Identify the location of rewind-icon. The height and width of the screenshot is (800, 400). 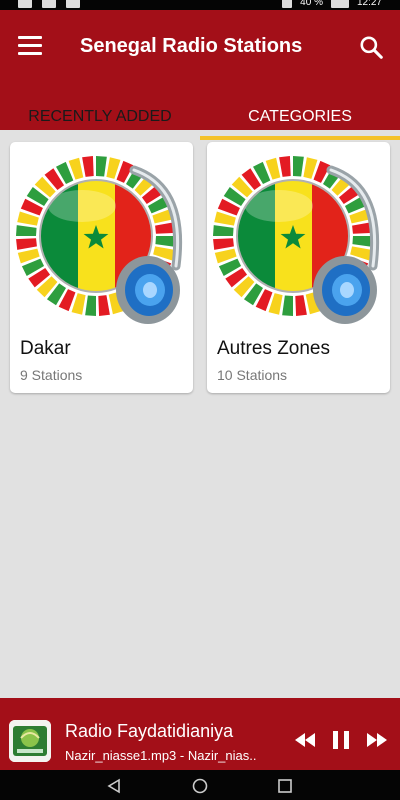
(305, 740).